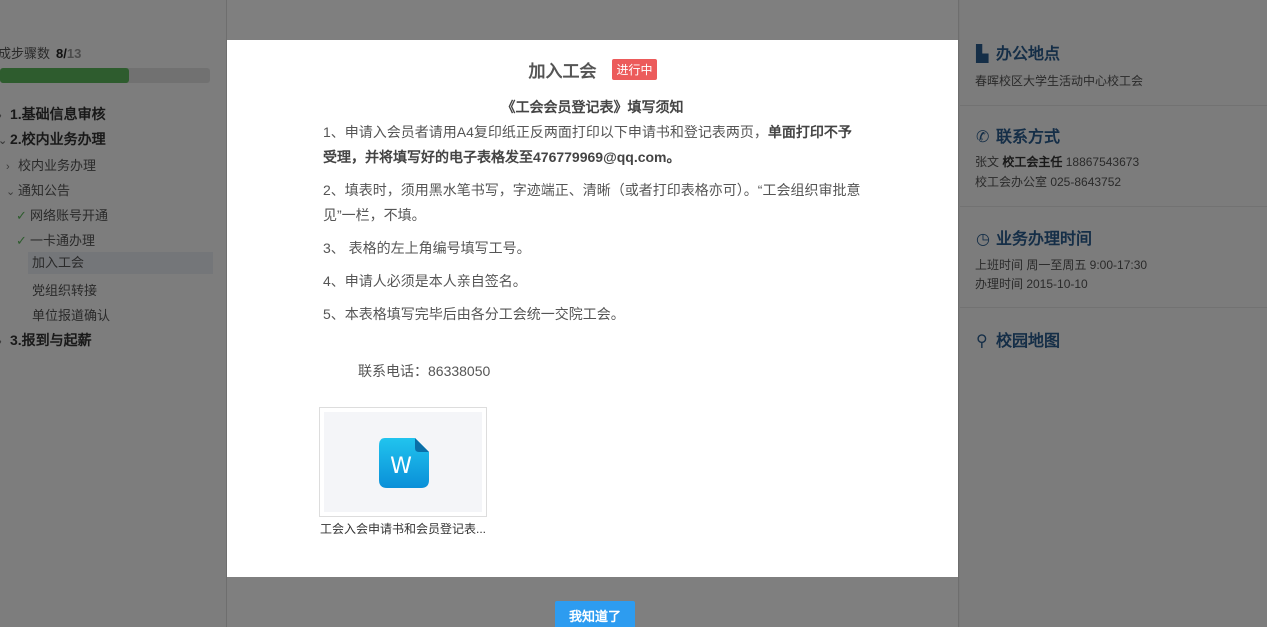 This screenshot has width=1267, height=627. What do you see at coordinates (634, 69) in the screenshot?
I see `status-badge: 进行中` at bounding box center [634, 69].